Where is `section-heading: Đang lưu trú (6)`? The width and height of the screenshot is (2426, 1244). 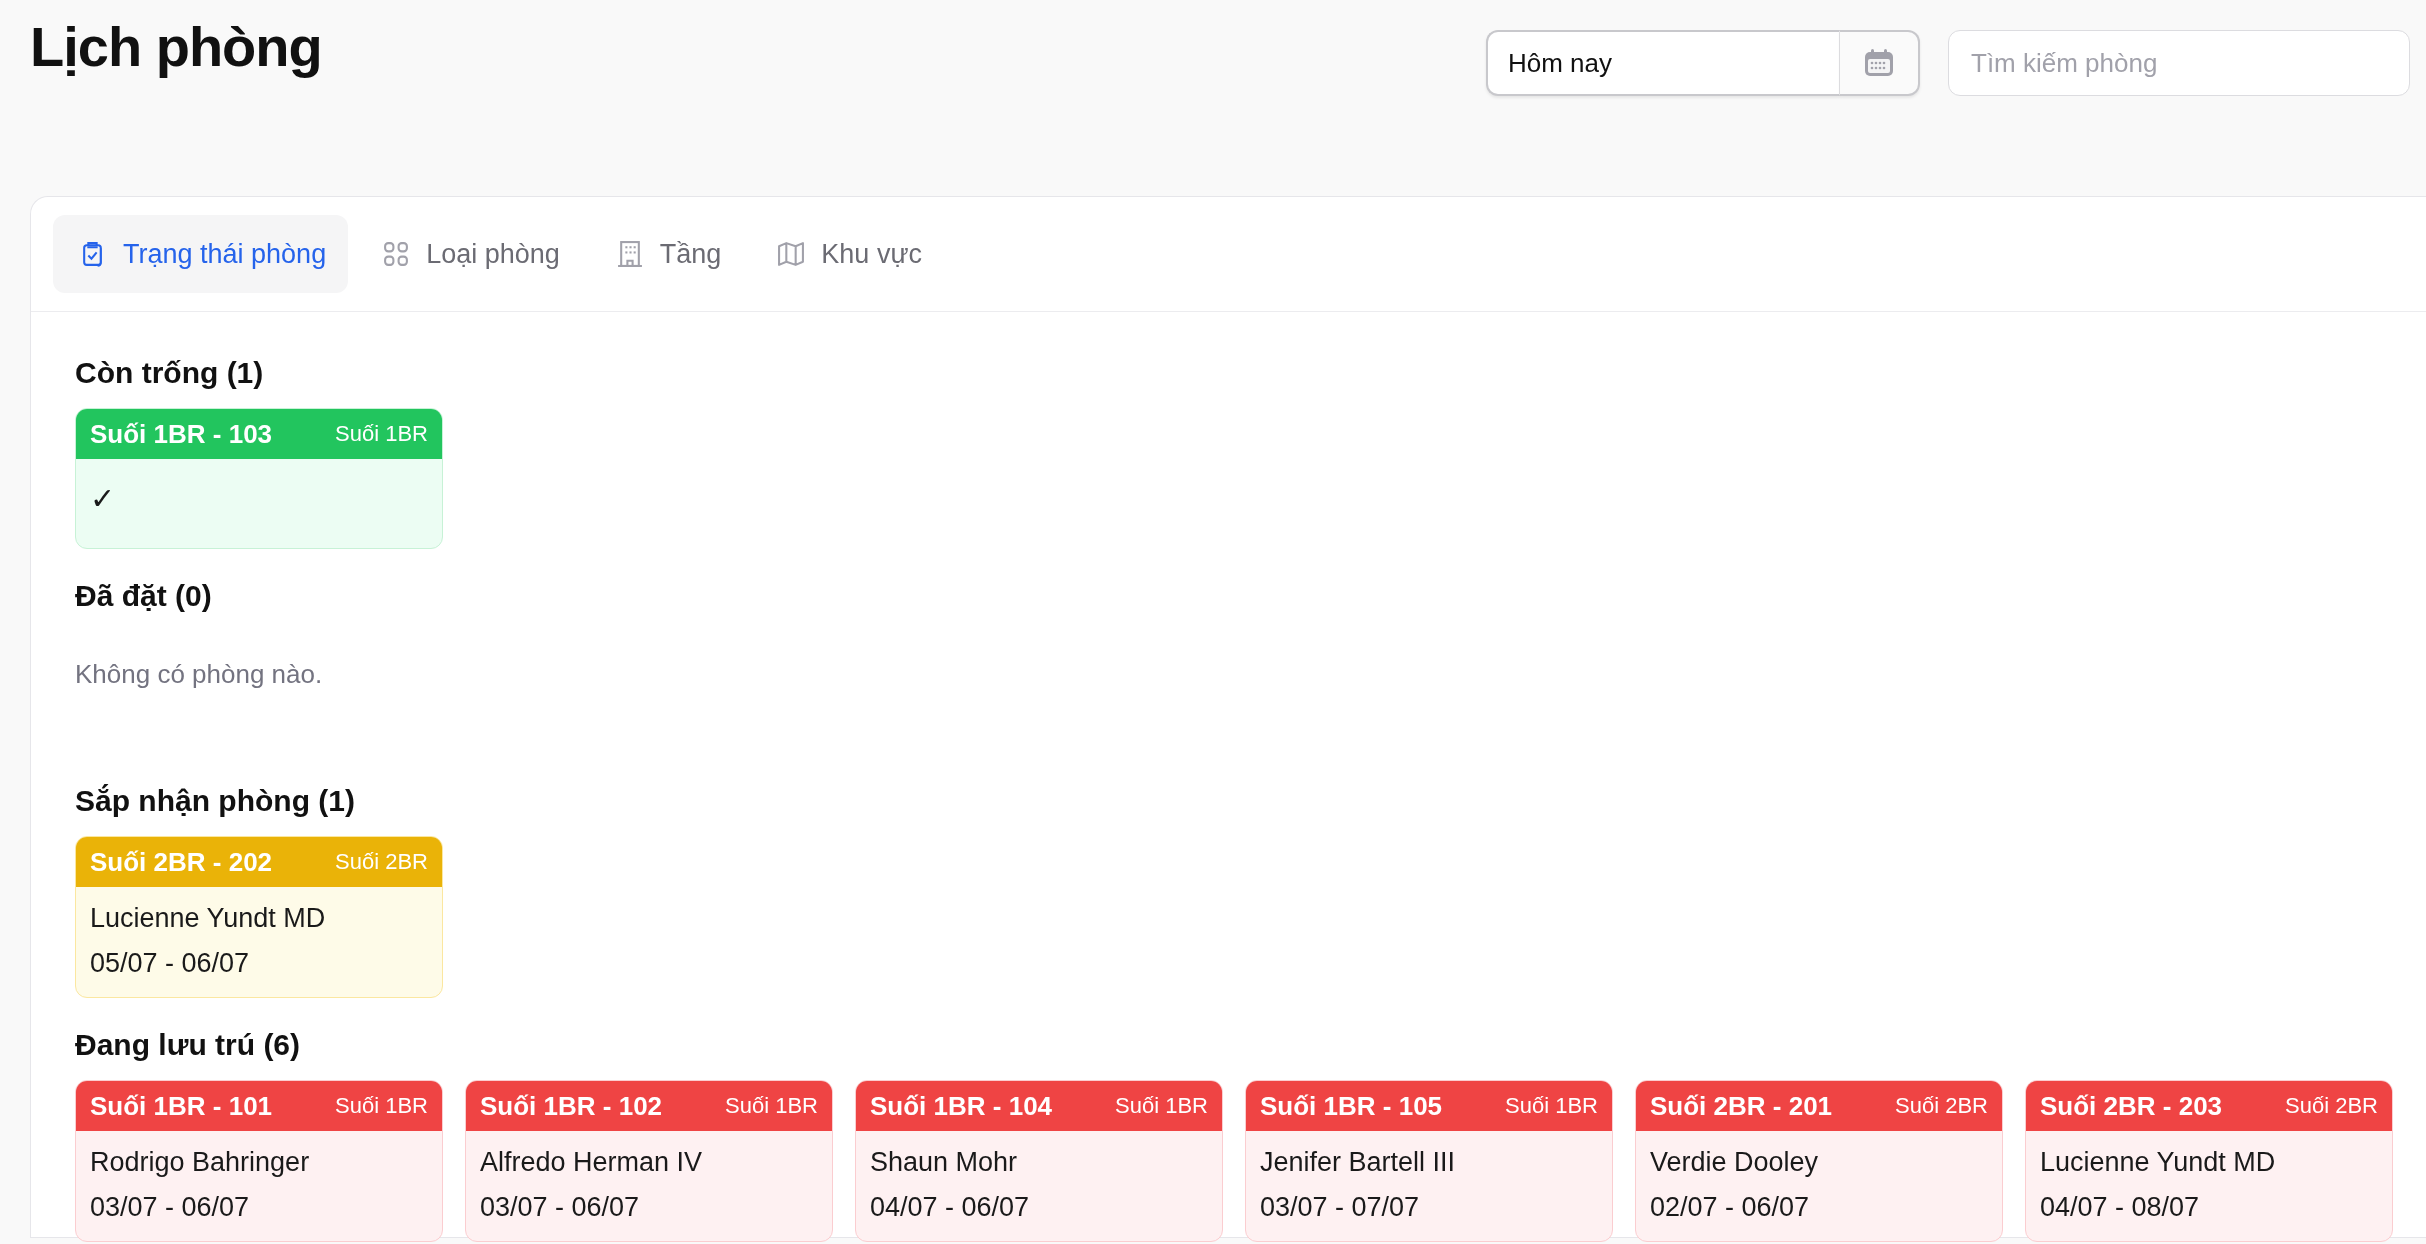
section-heading: Đang lưu trú (6) is located at coordinates (188, 1045).